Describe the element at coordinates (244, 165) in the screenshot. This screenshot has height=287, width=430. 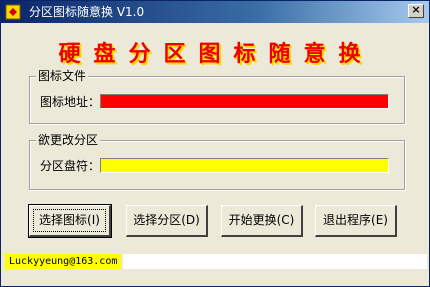
I see `partition-drive-field` at that location.